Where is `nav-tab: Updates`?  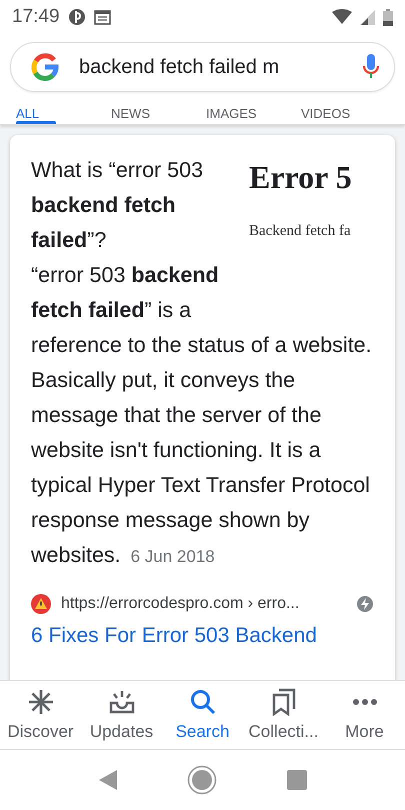 nav-tab: Updates is located at coordinates (122, 715).